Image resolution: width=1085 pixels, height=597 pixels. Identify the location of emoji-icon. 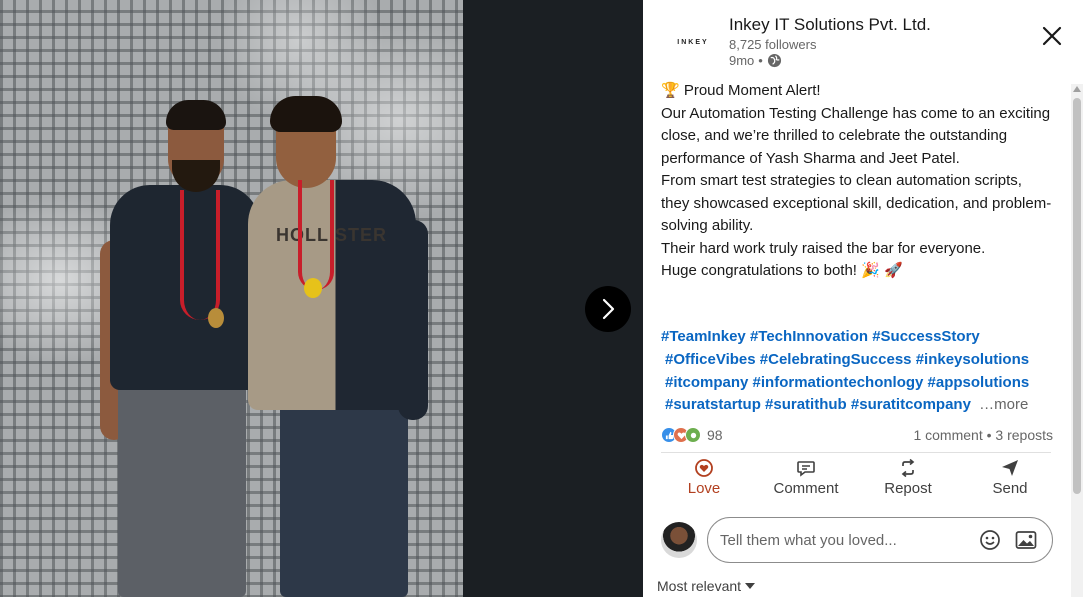
(990, 540).